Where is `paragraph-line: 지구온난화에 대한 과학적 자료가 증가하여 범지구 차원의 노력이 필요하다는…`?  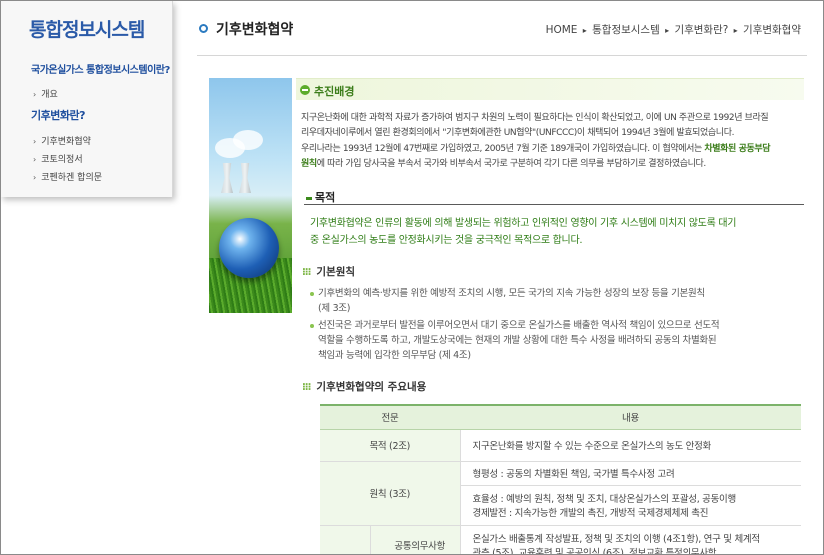 paragraph-line: 지구온난화에 대한 과학적 자료가 증가하여 범지구 차원의 노력이 필요하다는… is located at coordinates (535, 118).